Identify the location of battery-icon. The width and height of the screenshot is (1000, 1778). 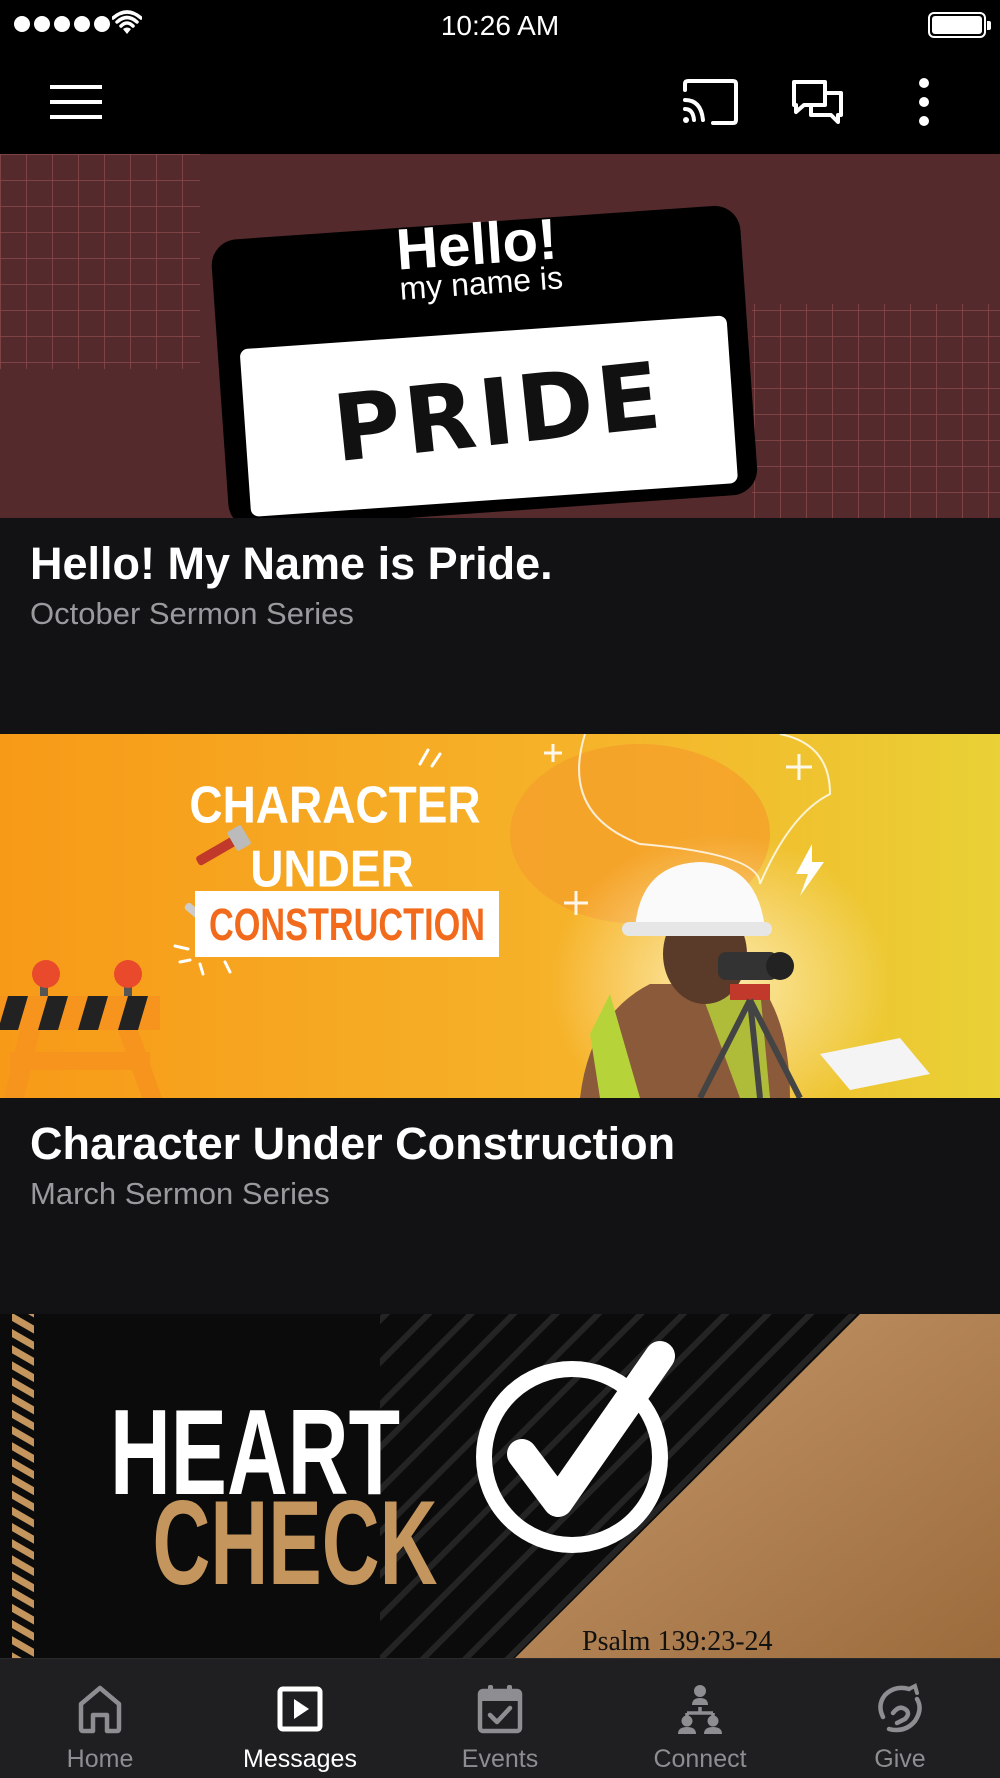
(959, 25).